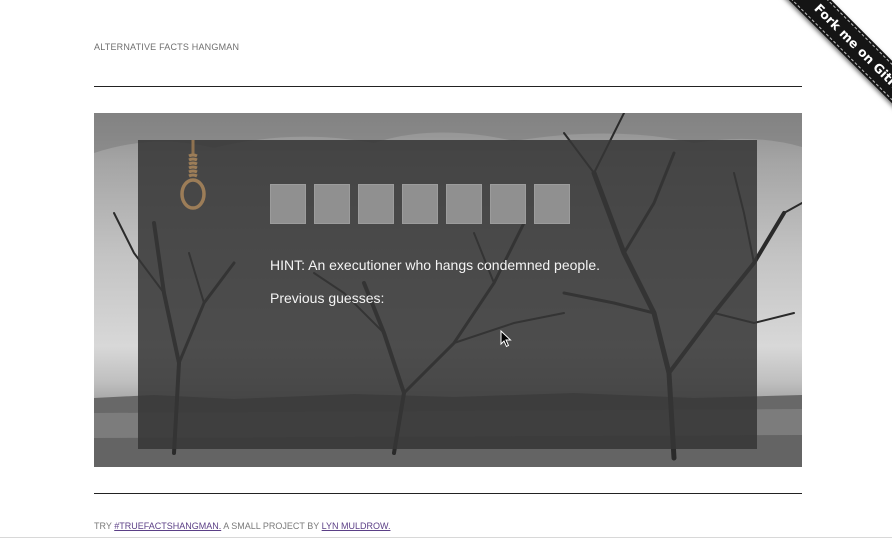 The image size is (892, 540). Describe the element at coordinates (448, 493) in the screenshot. I see `footer-divider` at that location.